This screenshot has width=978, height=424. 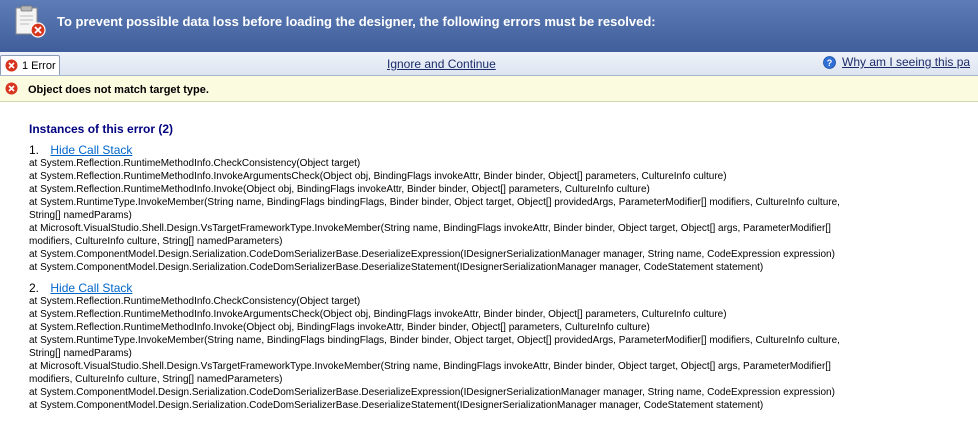 I want to click on clipboard-error-icon, so click(x=30, y=21).